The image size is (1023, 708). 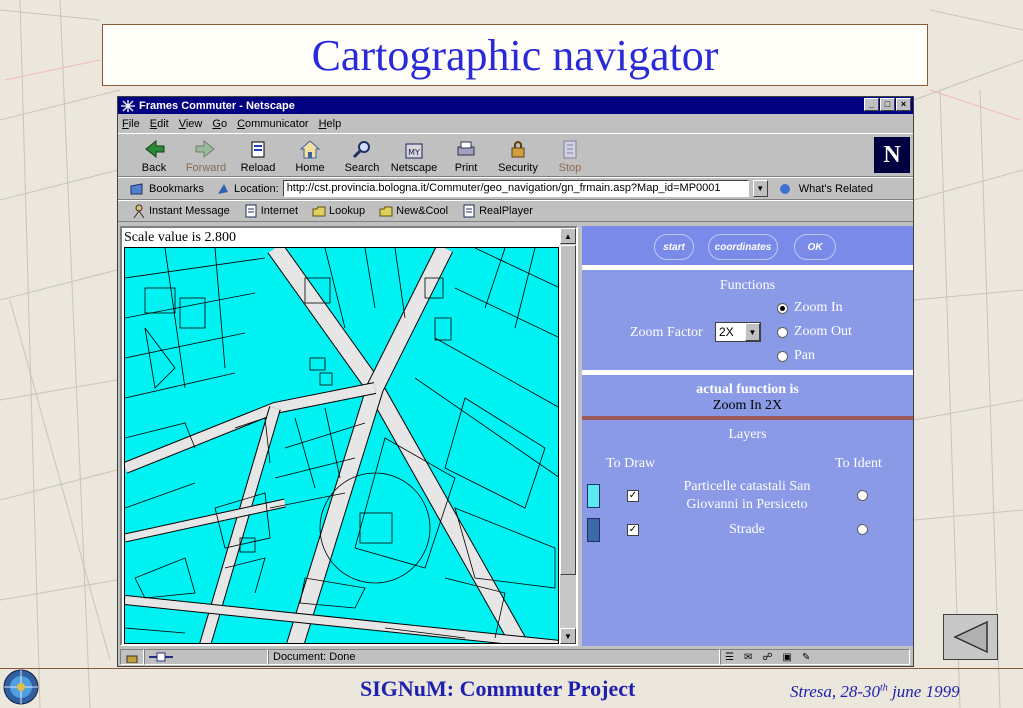 What do you see at coordinates (515, 123) in the screenshot?
I see `menu-bar: File Edit View Go Communicator Help` at bounding box center [515, 123].